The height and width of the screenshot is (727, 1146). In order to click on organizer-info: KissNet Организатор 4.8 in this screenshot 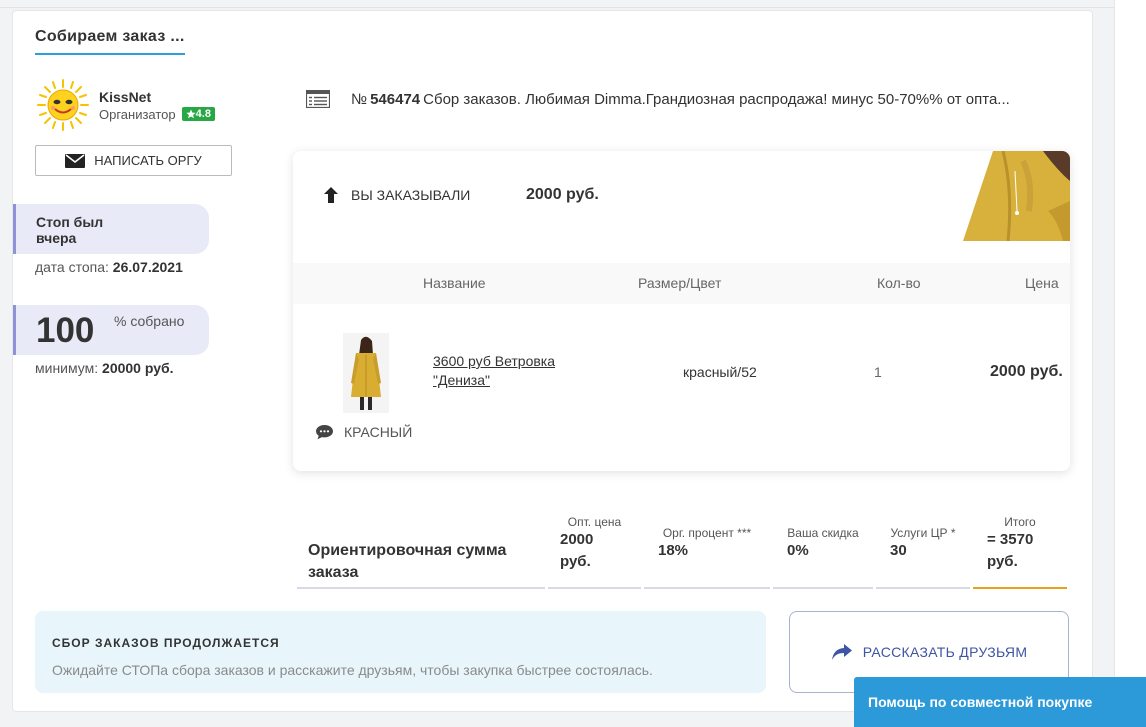, I will do `click(157, 105)`.